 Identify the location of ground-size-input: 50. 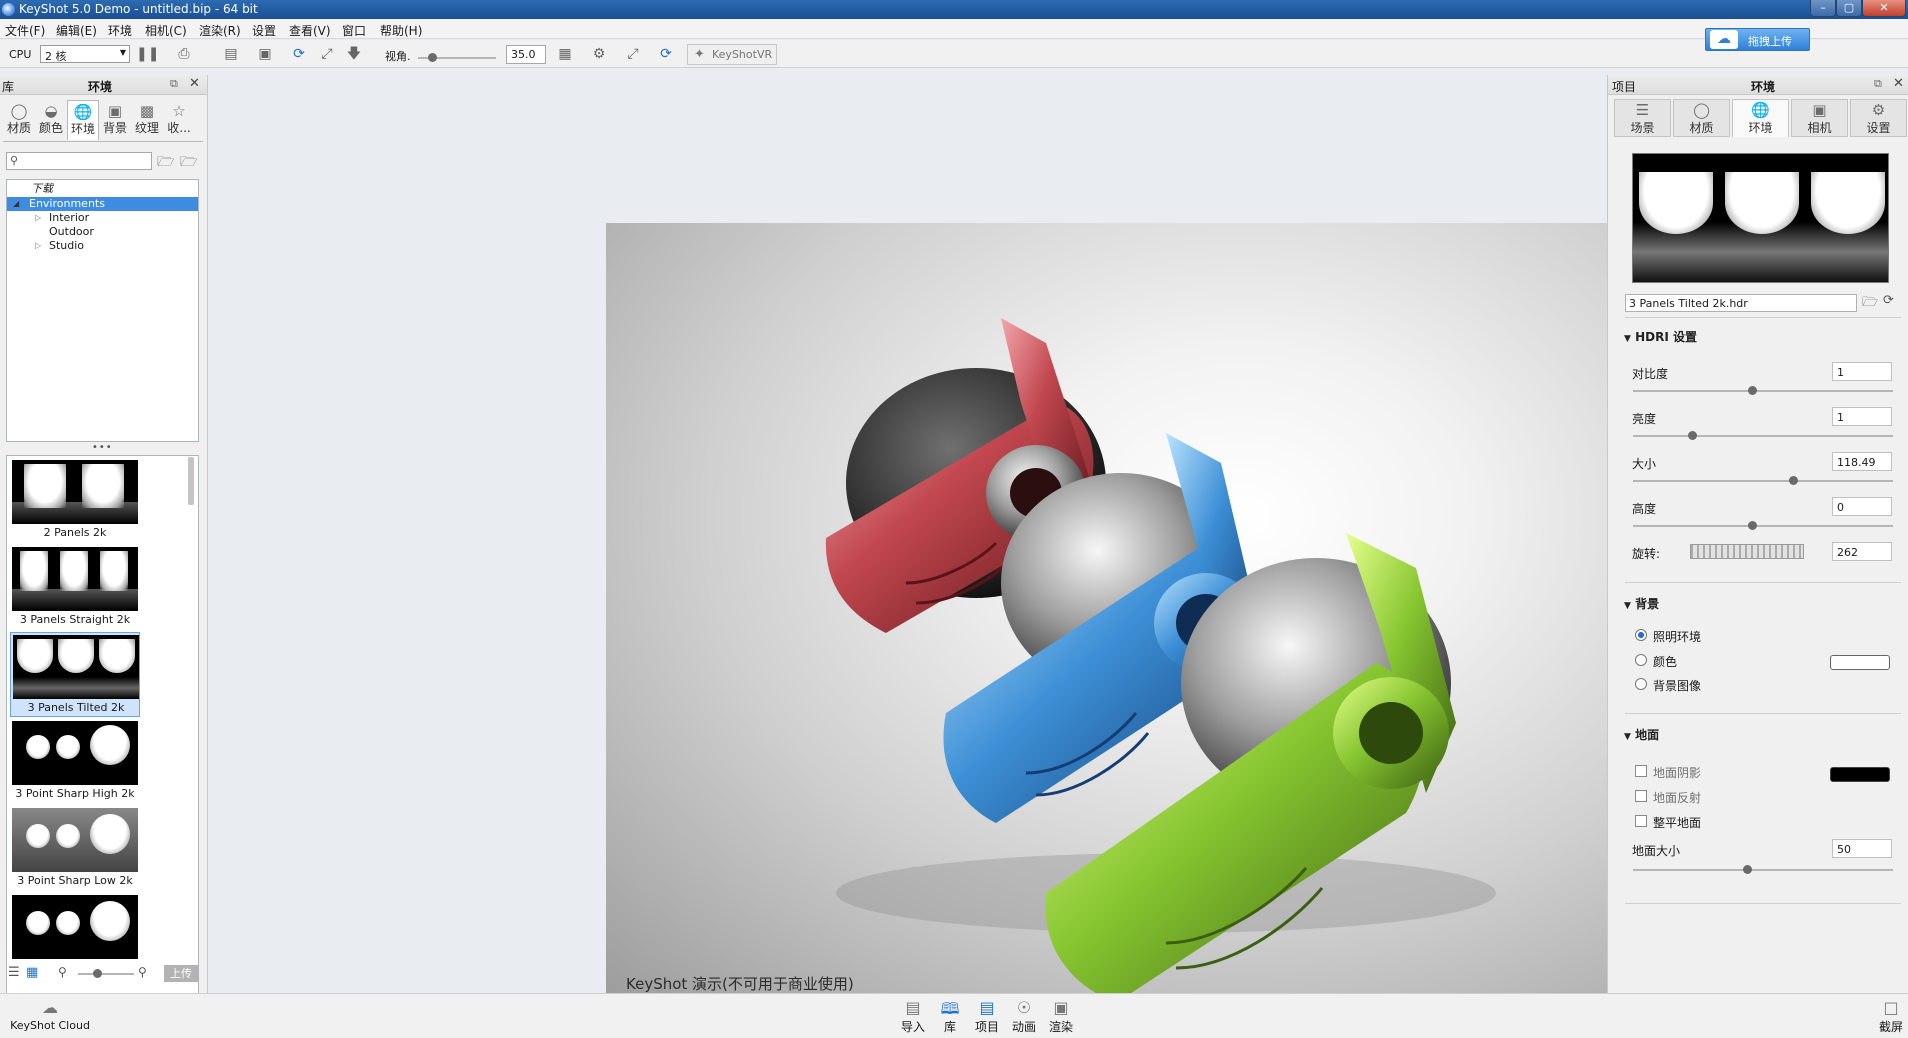
(1862, 848).